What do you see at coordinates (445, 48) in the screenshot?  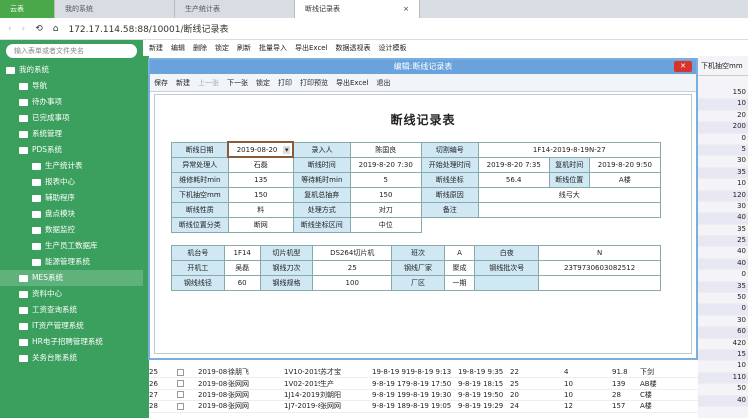 I see `main-toolbar: 新建 编辑 删除 锁定 刷新 批量导入 导出Excel 数据透视表 设计模板` at bounding box center [445, 48].